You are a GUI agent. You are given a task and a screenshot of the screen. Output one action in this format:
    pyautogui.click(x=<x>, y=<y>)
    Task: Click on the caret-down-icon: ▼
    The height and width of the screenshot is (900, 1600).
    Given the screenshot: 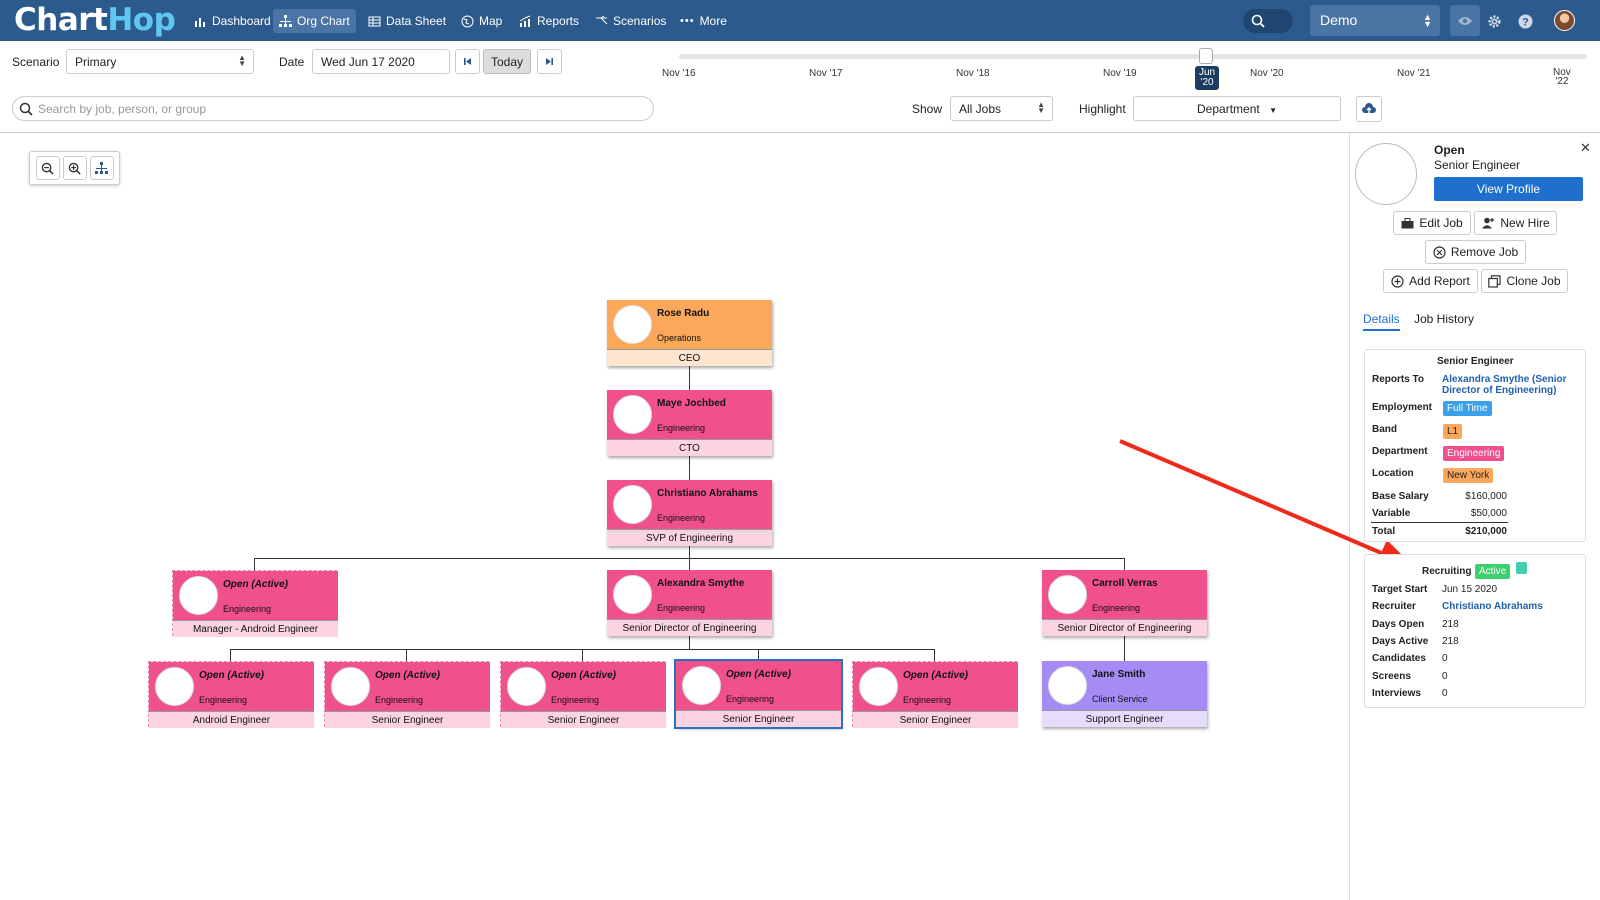 What is the action you would take?
    pyautogui.click(x=1273, y=110)
    